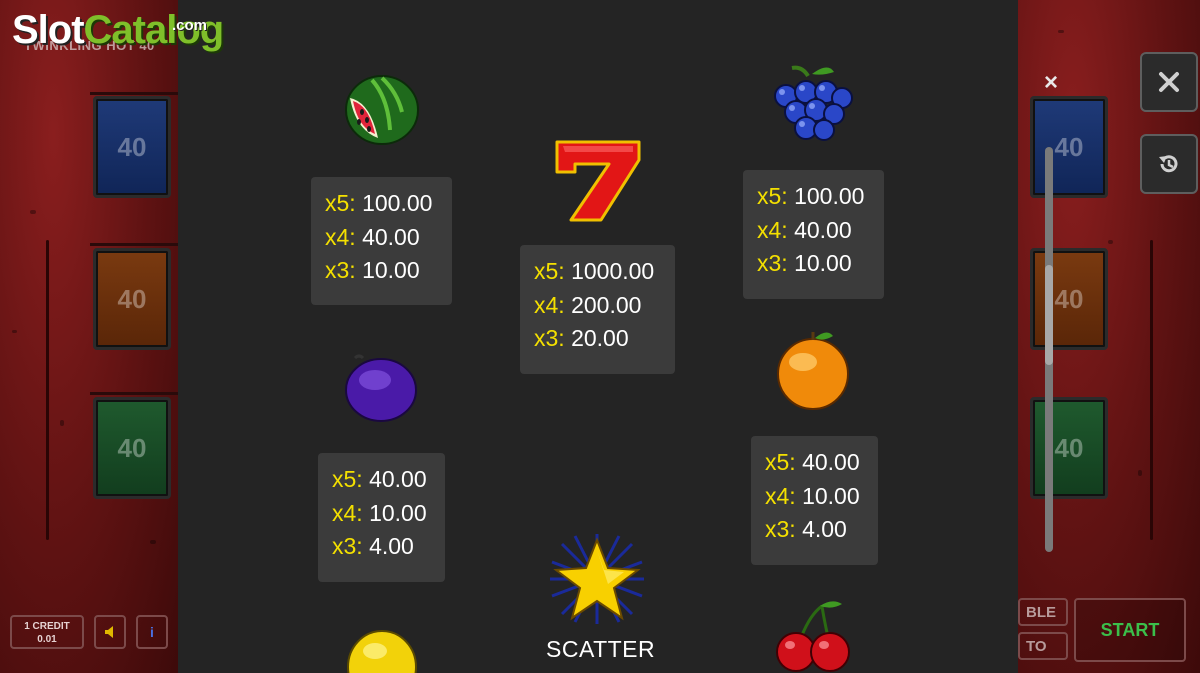 This screenshot has width=1200, height=673. I want to click on lines-indicator-green: 40, so click(132, 448).